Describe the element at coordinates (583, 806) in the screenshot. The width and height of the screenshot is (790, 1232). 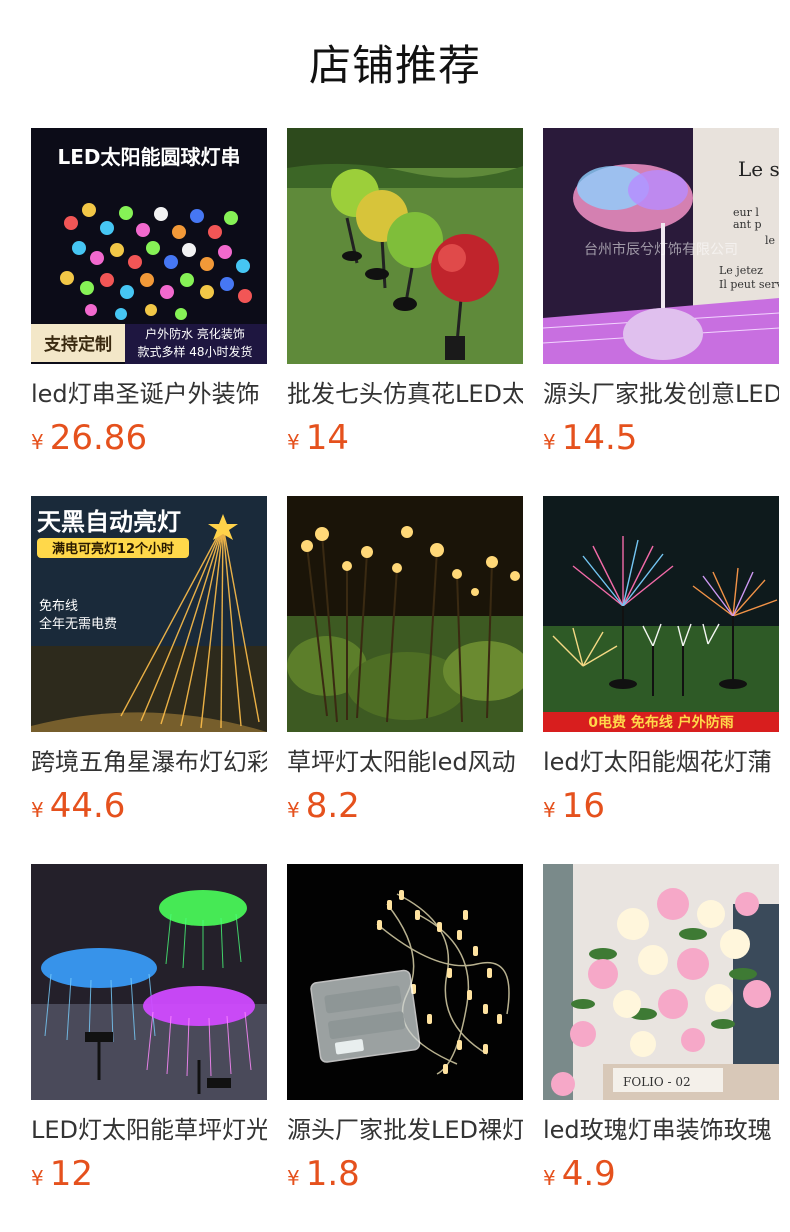
I see `price-value: 16` at that location.